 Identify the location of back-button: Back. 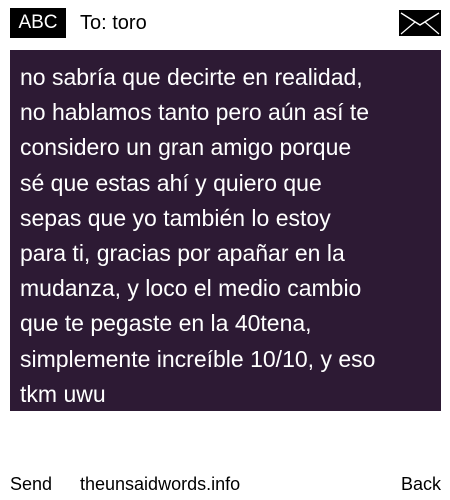
(421, 484).